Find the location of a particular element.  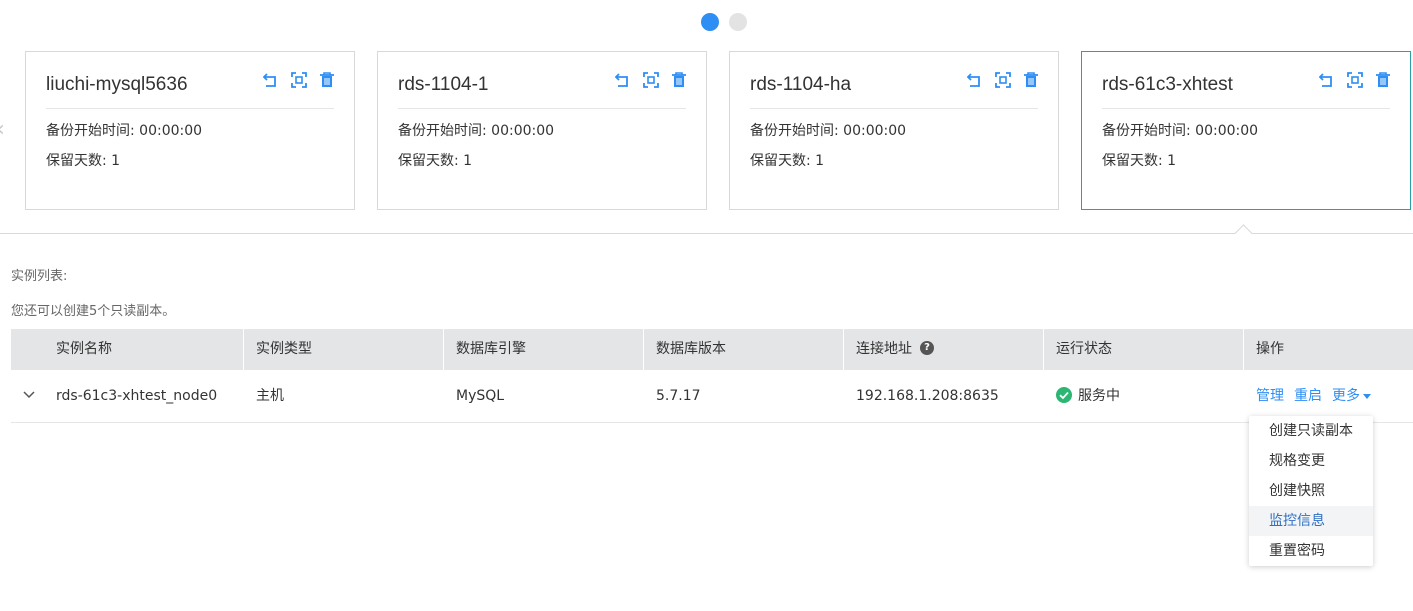

db-version: 5.7.17 is located at coordinates (678, 396).